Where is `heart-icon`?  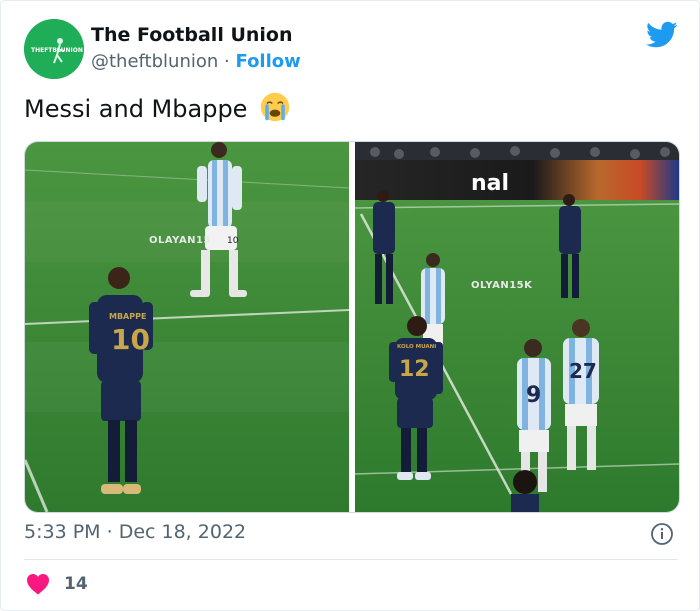 heart-icon is located at coordinates (38, 584).